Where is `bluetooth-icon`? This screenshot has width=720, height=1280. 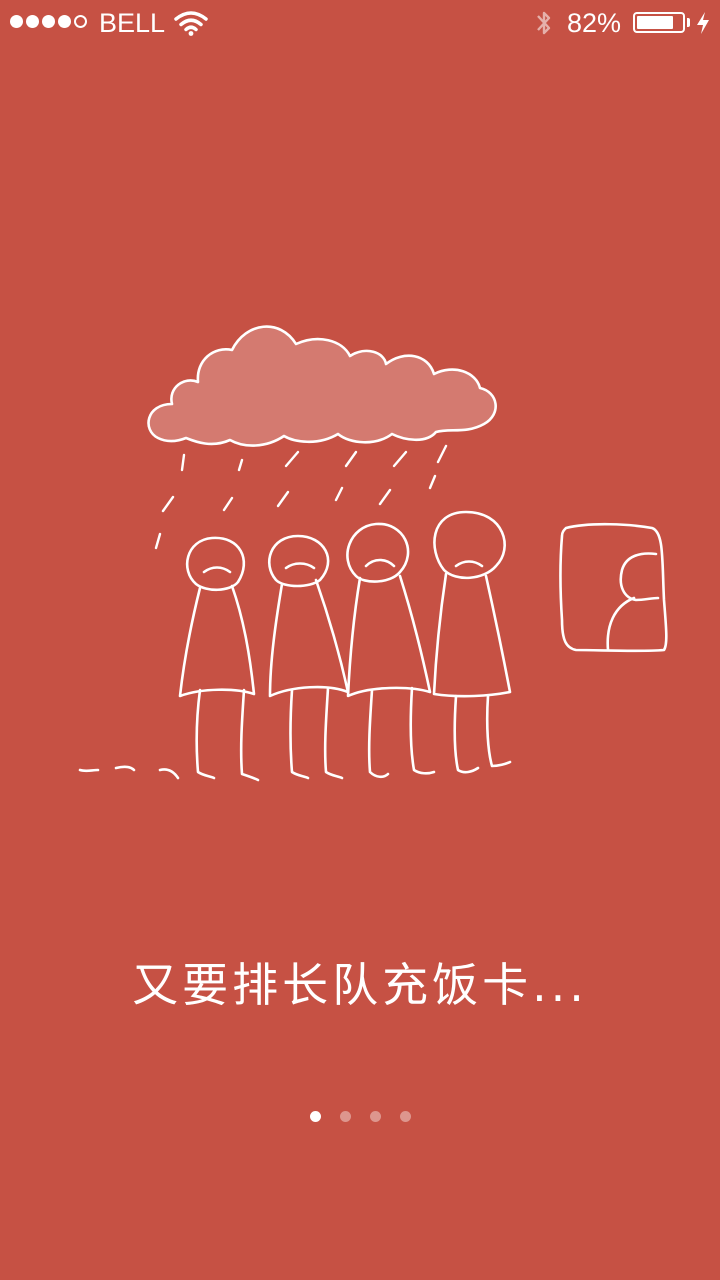 bluetooth-icon is located at coordinates (544, 23).